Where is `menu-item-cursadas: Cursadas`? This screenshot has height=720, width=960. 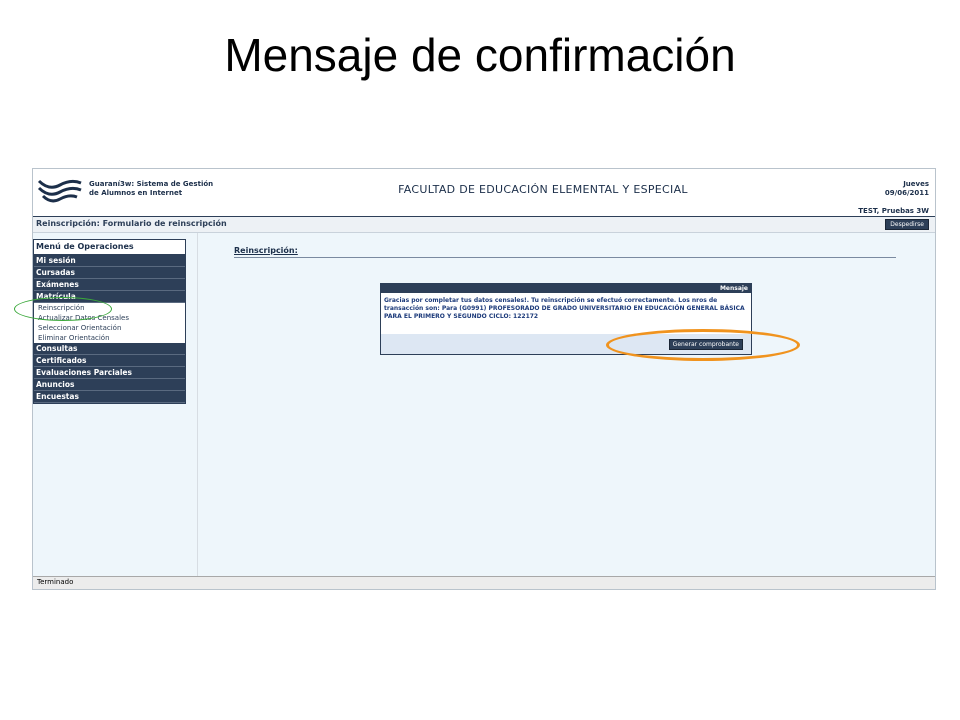 menu-item-cursadas: Cursadas is located at coordinates (109, 273).